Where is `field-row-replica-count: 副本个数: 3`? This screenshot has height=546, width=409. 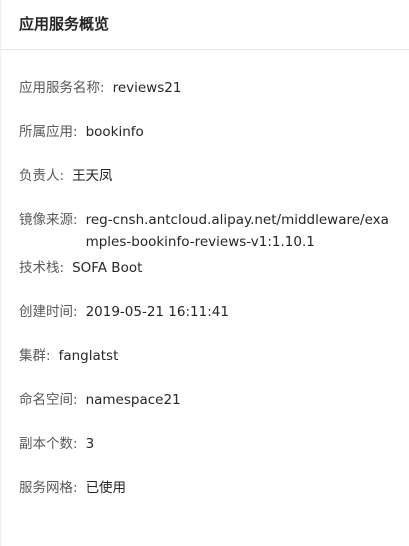
field-row-replica-count: 副本个数: 3 is located at coordinates (214, 444).